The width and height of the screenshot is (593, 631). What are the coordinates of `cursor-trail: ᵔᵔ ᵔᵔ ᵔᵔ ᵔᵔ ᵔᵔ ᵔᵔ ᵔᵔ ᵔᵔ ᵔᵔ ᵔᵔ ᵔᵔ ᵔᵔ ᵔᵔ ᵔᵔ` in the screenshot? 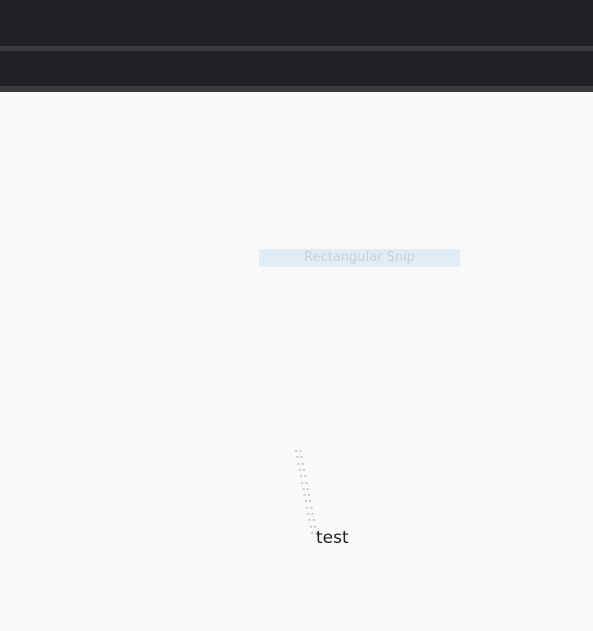 It's located at (305, 494).